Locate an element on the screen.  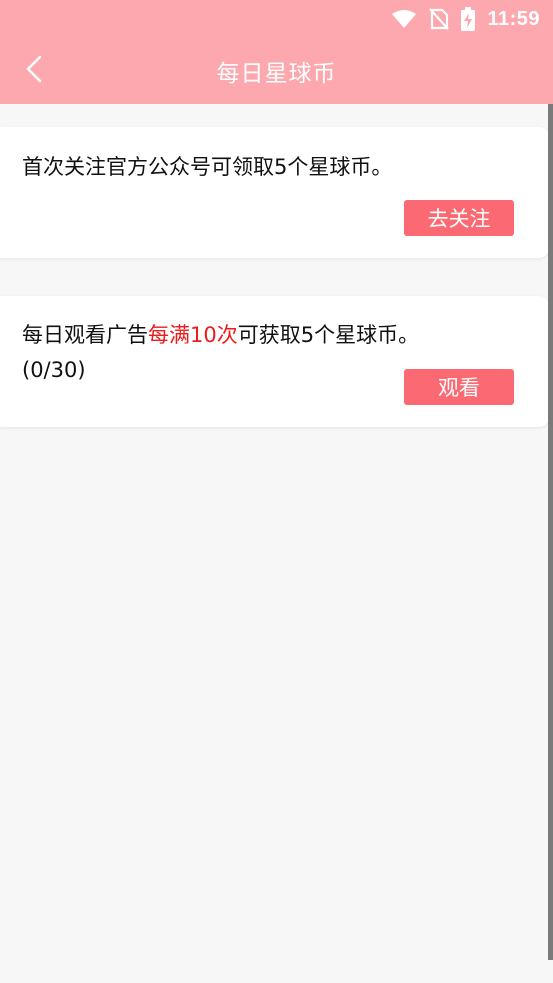
header: 每日星球币 is located at coordinates (276, 71).